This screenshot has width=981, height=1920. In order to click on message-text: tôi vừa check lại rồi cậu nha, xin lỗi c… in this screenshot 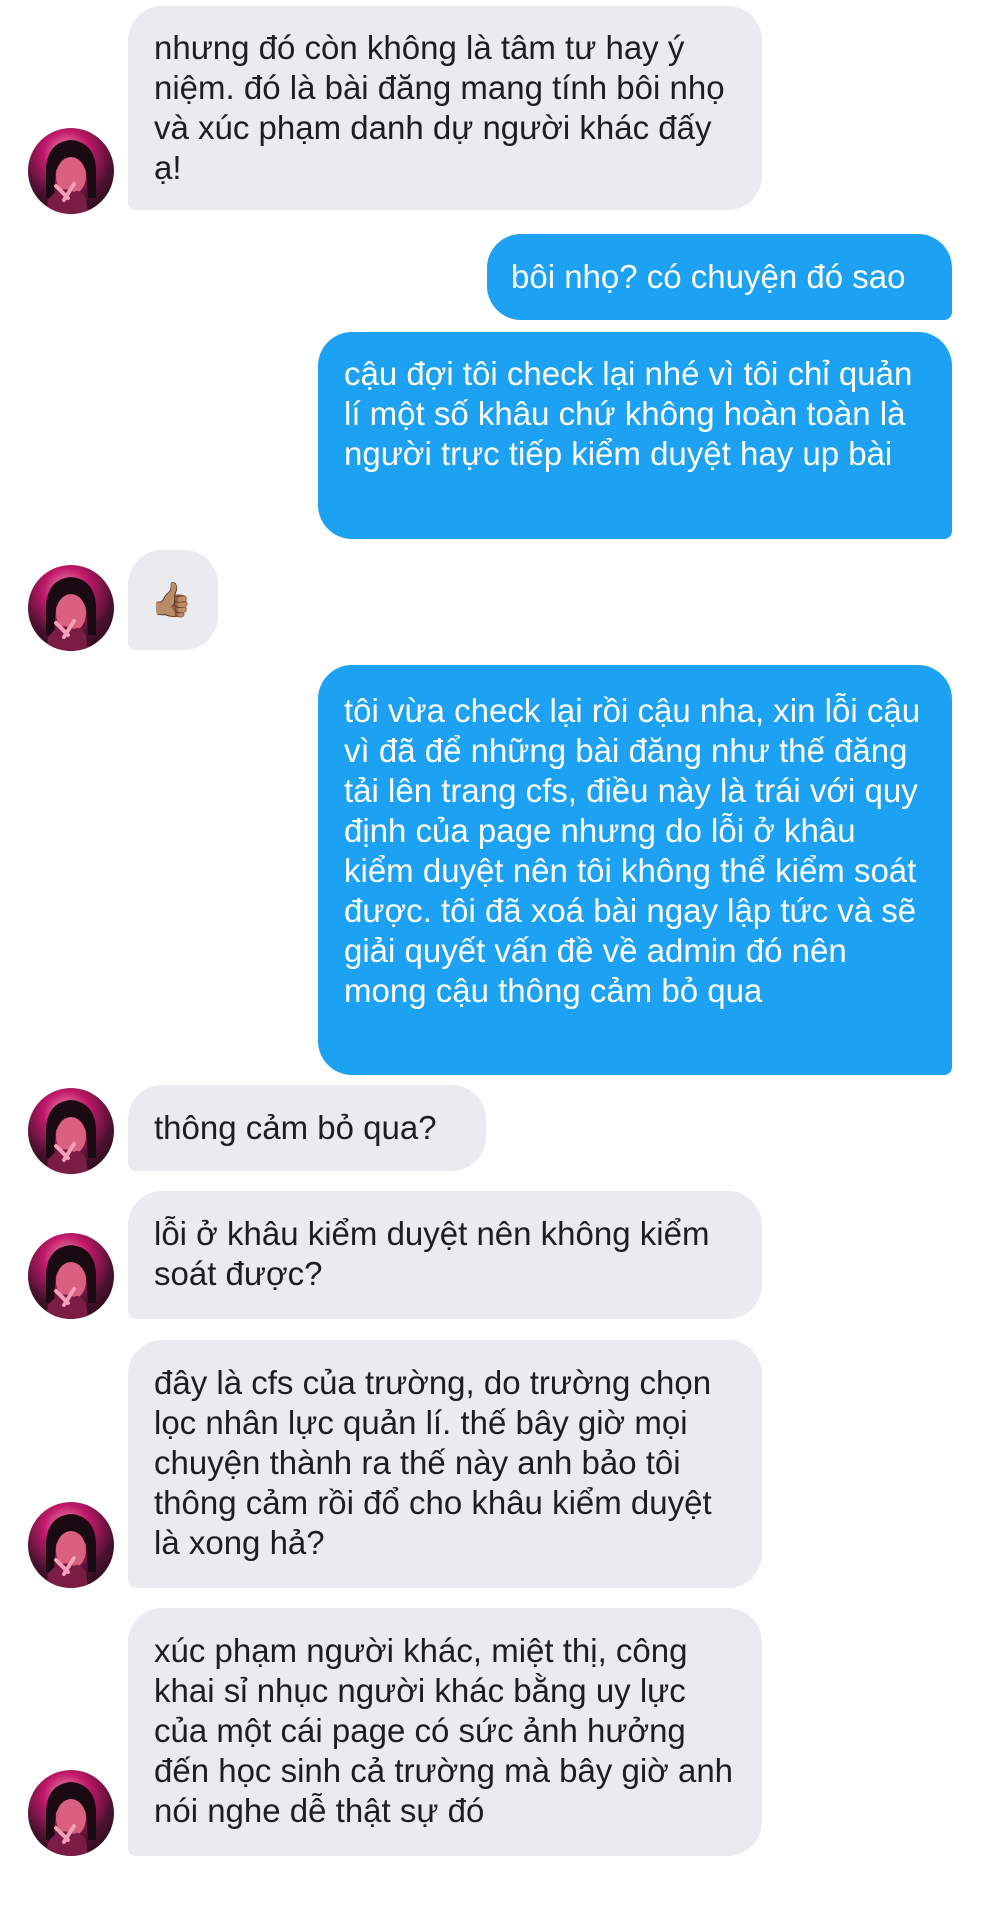, I will do `click(632, 850)`.